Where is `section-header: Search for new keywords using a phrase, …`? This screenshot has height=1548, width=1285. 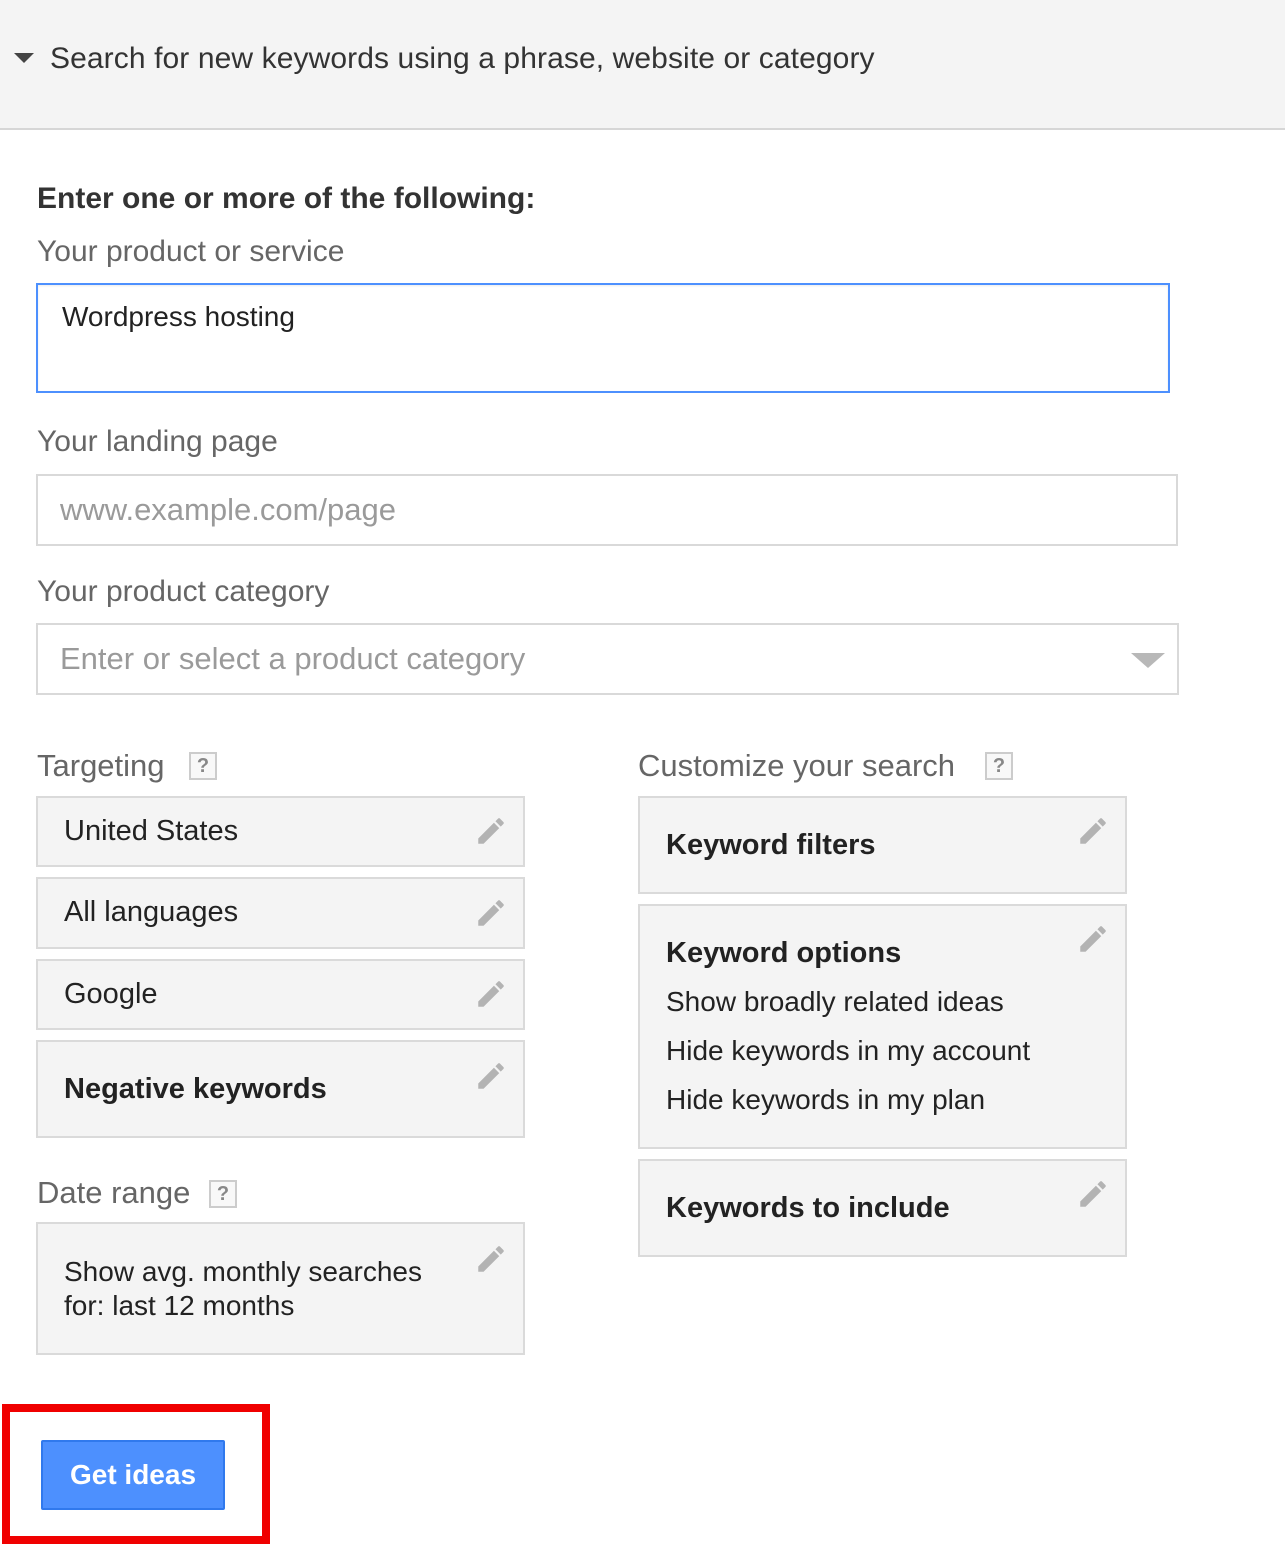 section-header: Search for new keywords using a phrase, … is located at coordinates (642, 65).